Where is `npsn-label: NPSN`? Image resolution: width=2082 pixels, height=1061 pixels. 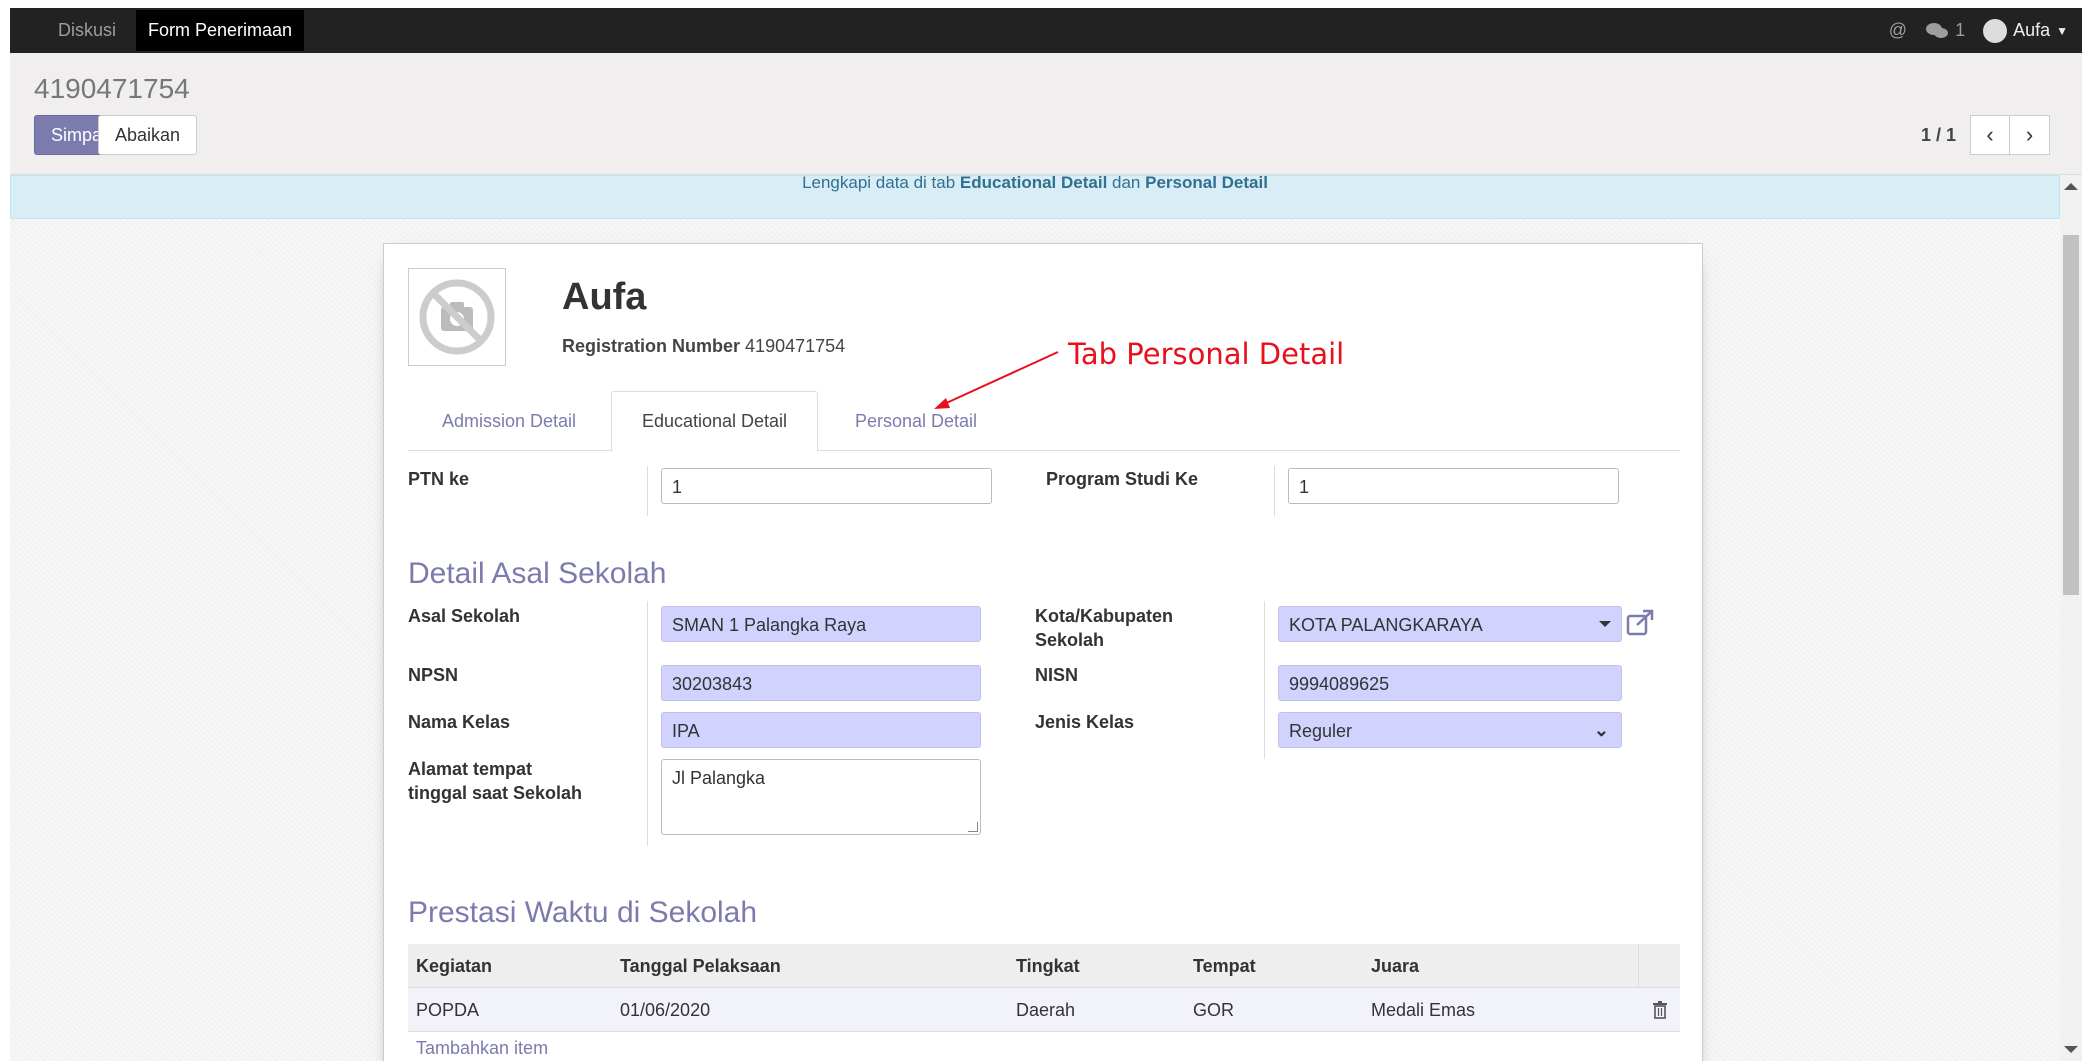
npsn-label: NPSN is located at coordinates (433, 675).